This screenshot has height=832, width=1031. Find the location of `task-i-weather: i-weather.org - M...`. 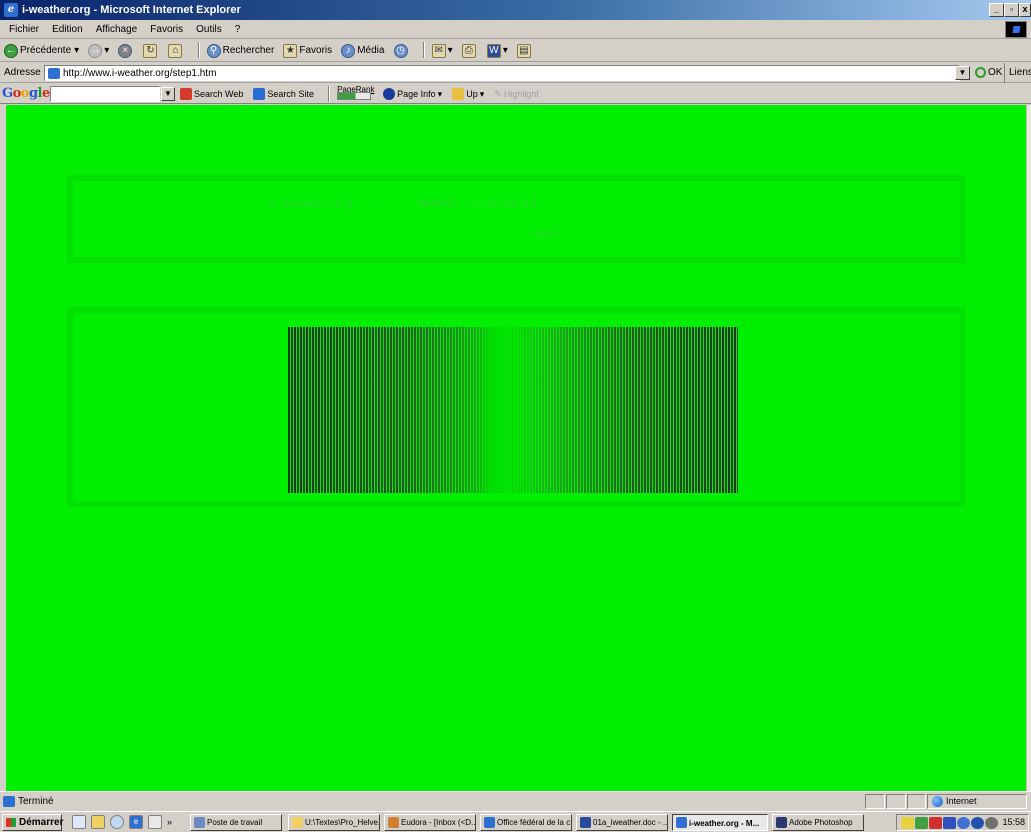

task-i-weather: i-weather.org - M... is located at coordinates (720, 822).